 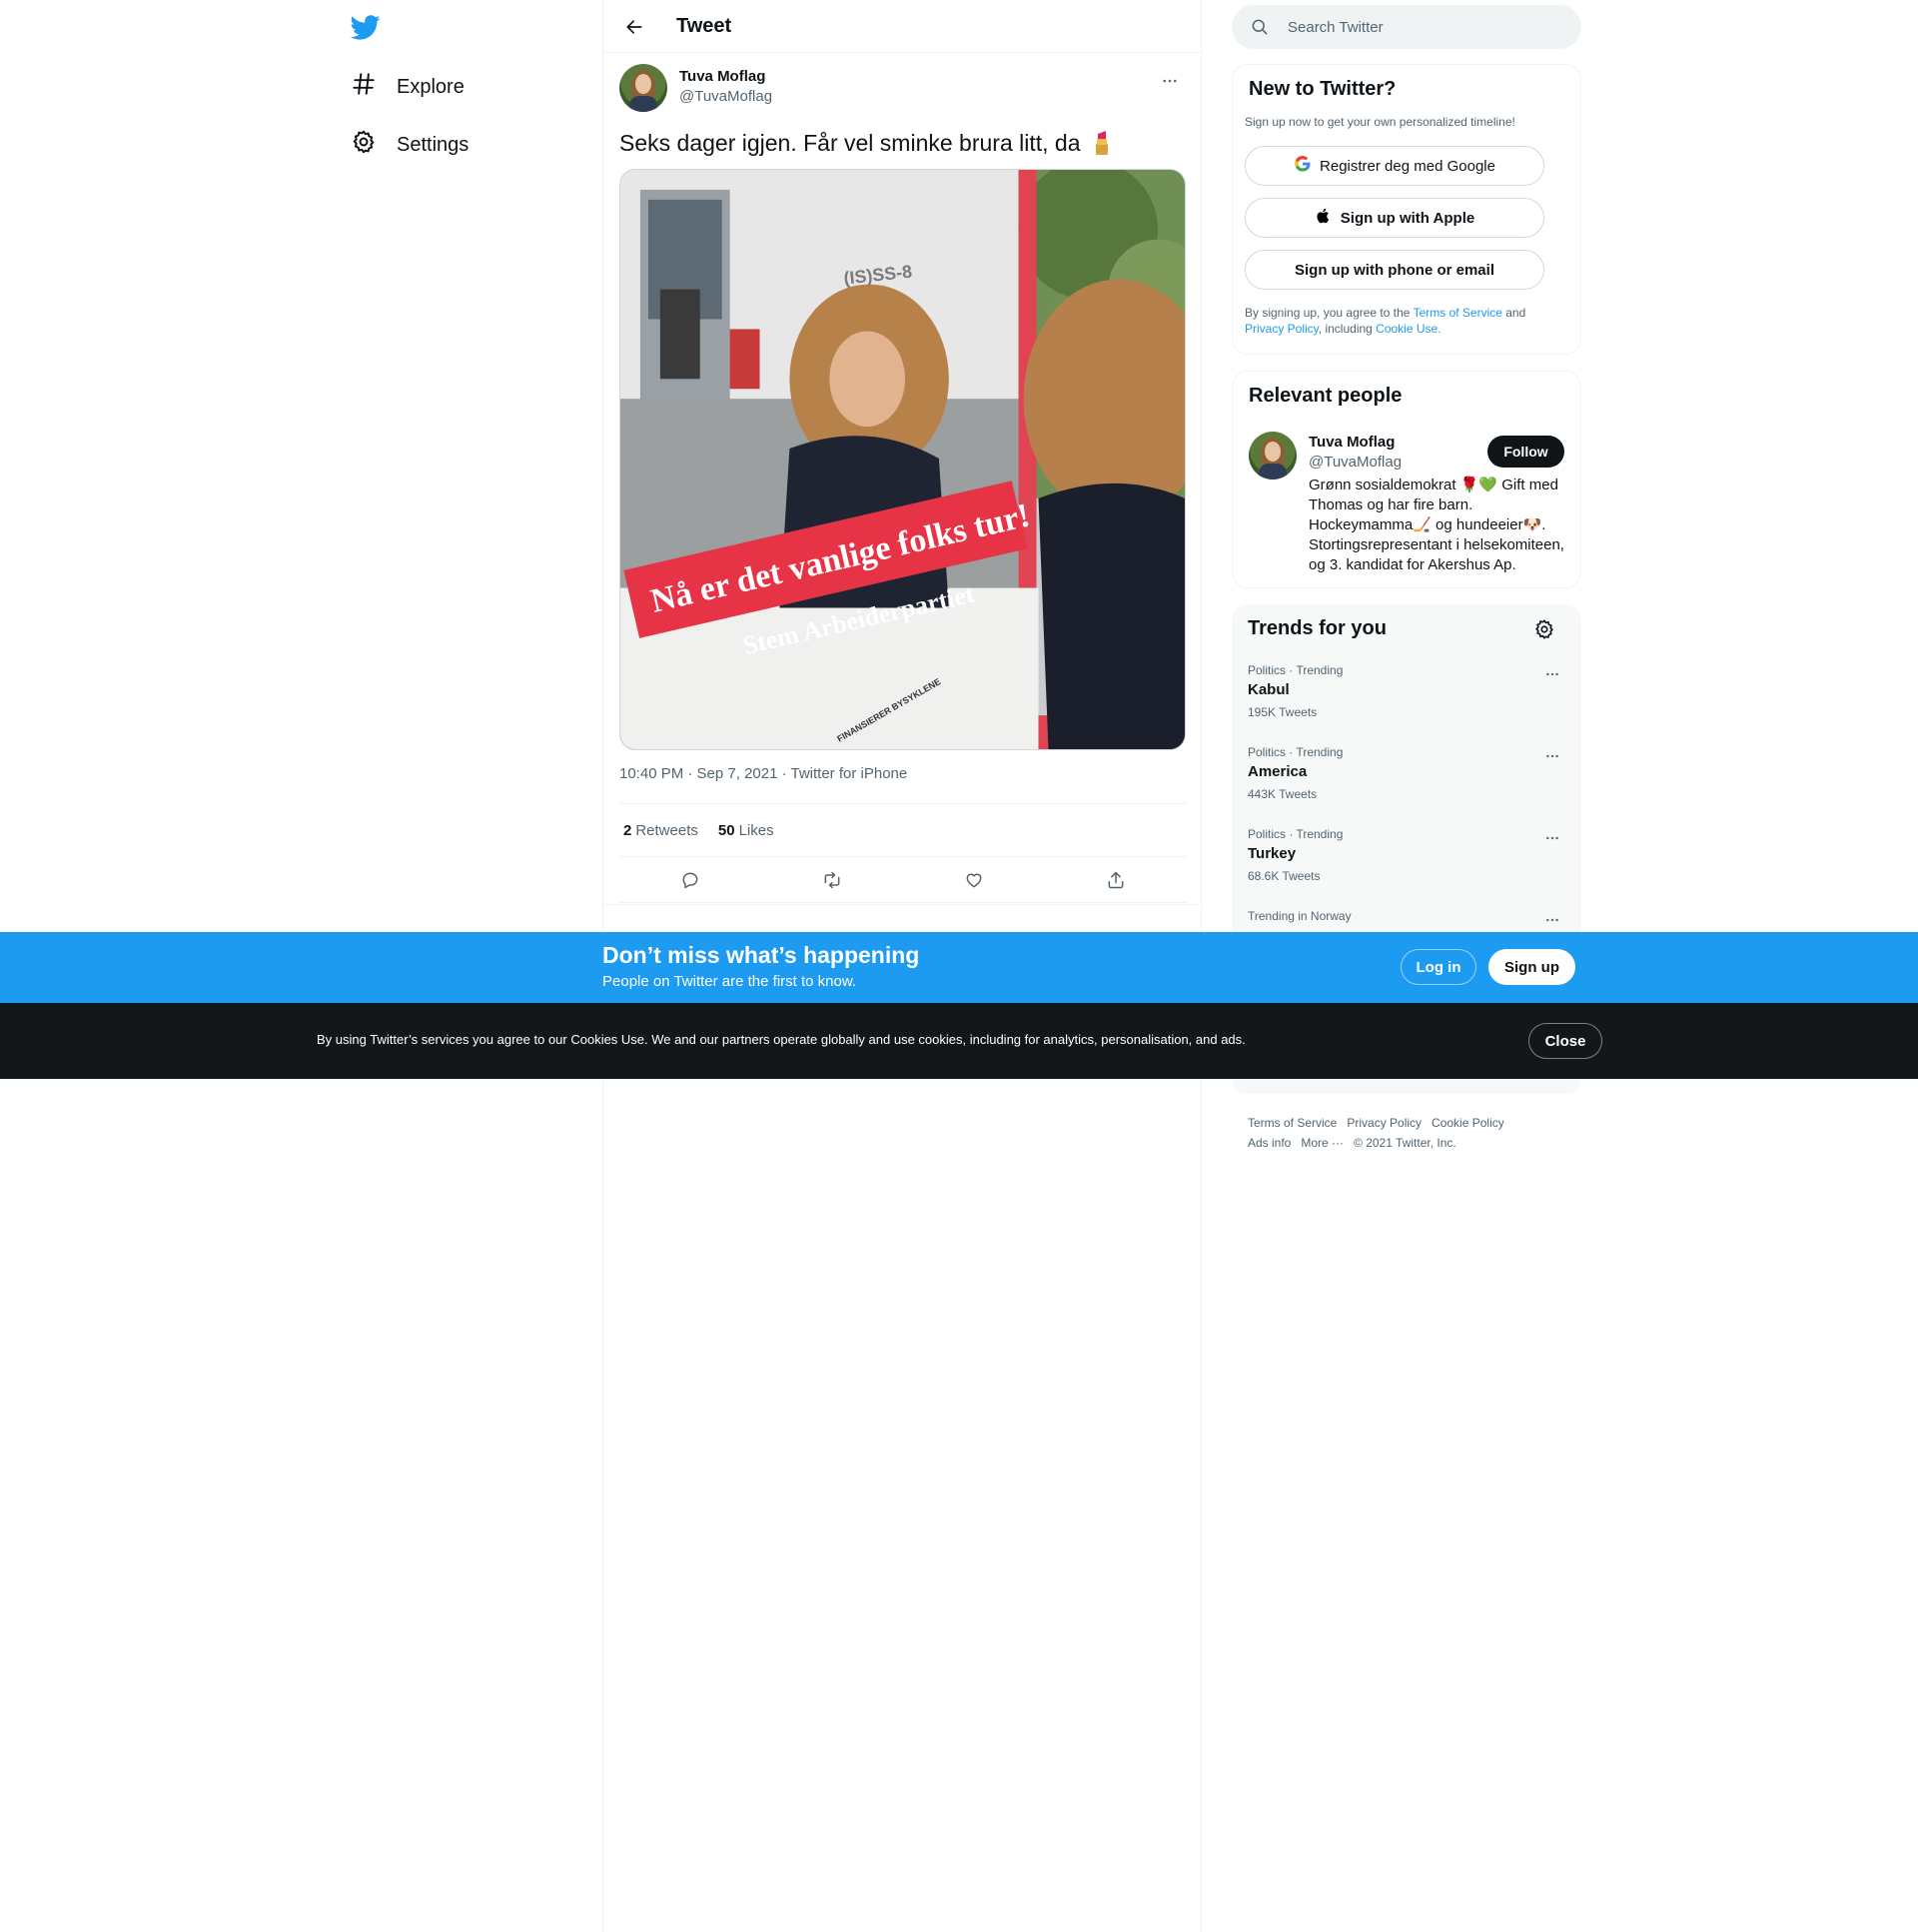 I want to click on nav-settings: Settings, so click(x=410, y=145).